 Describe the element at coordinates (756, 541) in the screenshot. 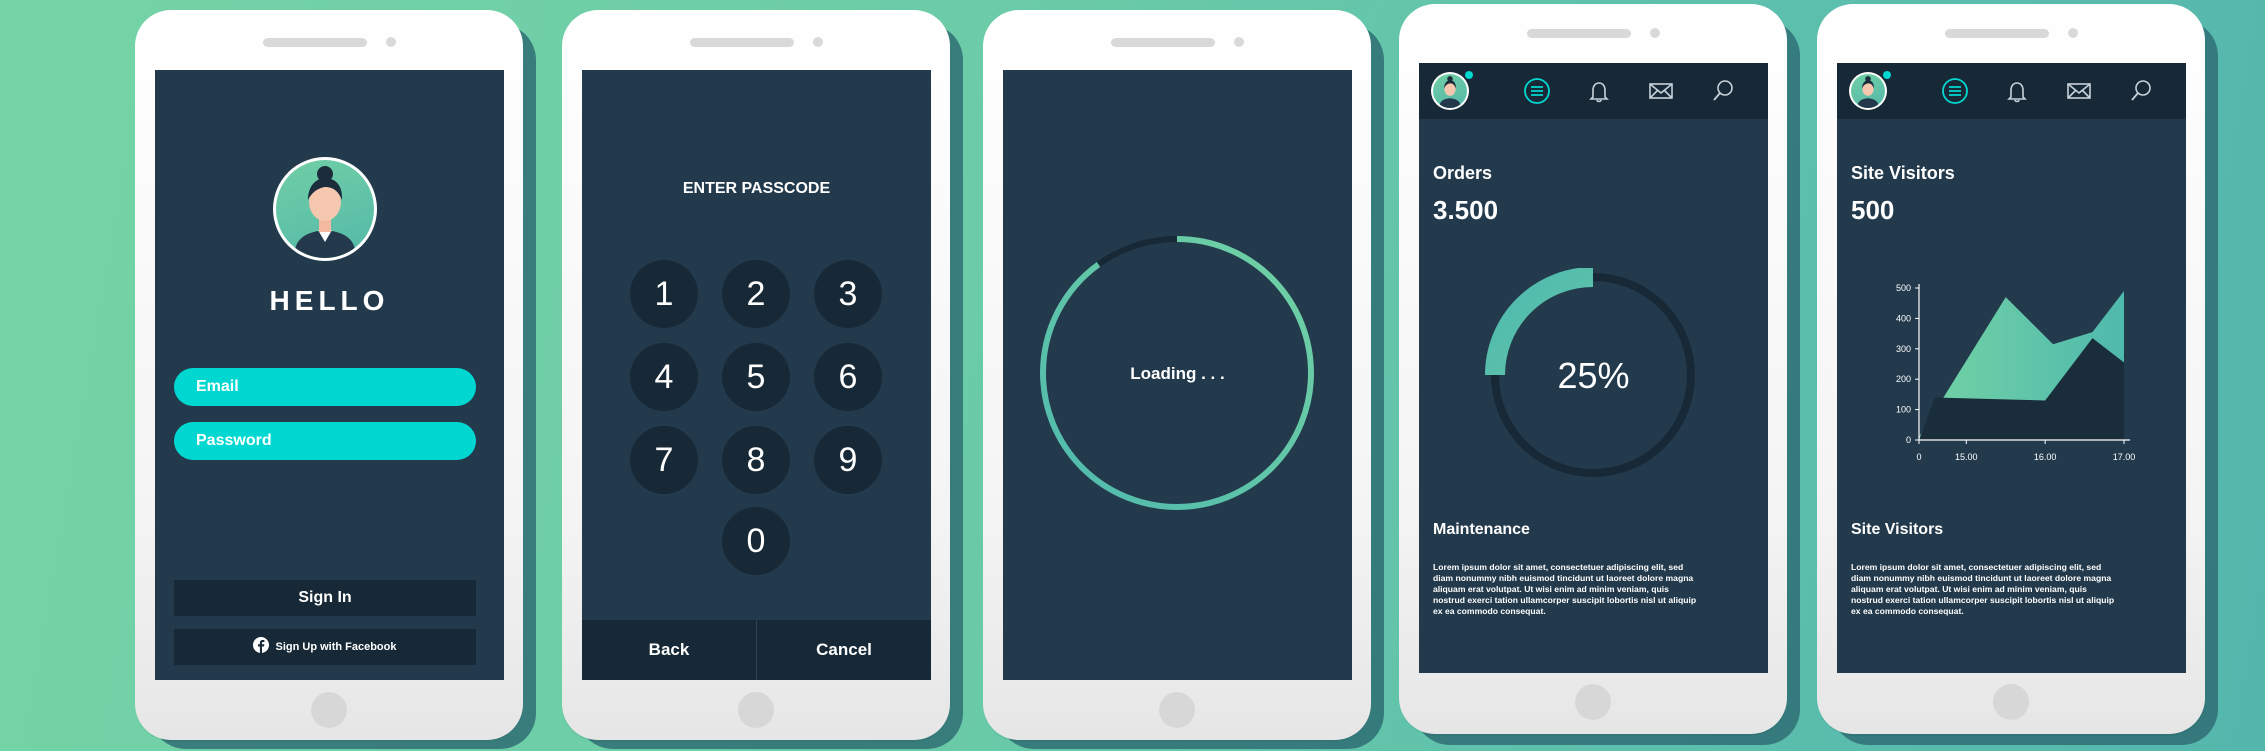

I see `key-0: 0` at that location.